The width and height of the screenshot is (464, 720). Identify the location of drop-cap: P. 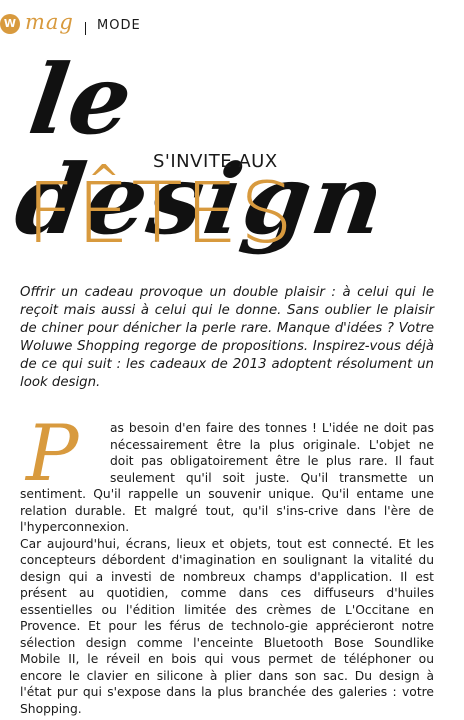
(52, 454).